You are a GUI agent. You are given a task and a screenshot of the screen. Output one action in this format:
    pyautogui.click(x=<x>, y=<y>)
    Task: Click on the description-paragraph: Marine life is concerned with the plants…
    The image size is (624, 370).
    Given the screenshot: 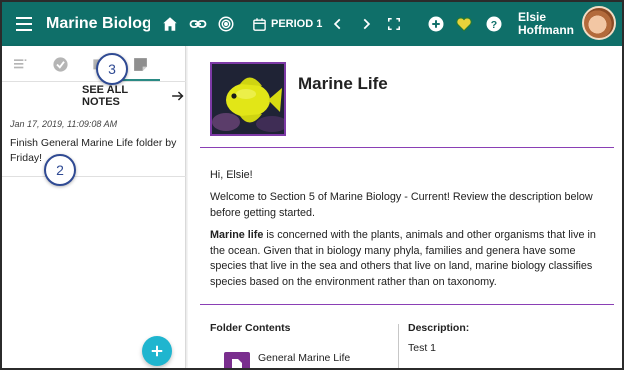 What is the action you would take?
    pyautogui.click(x=410, y=259)
    